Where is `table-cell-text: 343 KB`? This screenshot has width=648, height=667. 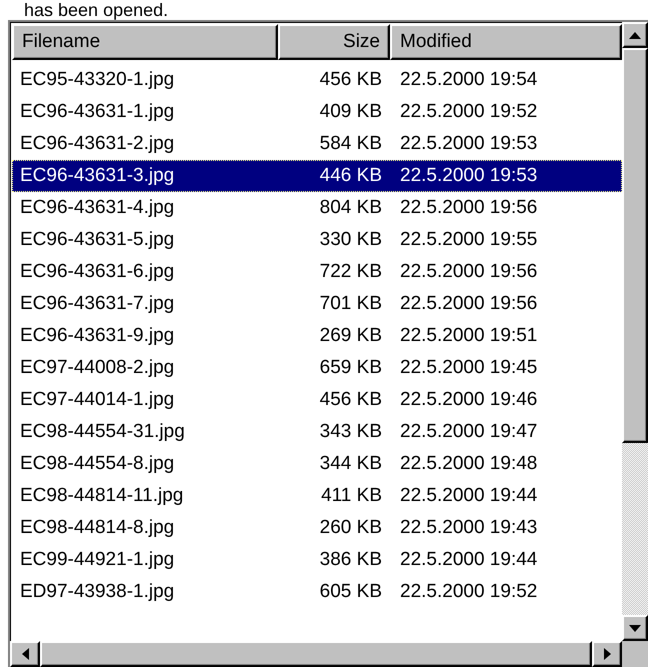
table-cell-text: 343 KB is located at coordinates (350, 432).